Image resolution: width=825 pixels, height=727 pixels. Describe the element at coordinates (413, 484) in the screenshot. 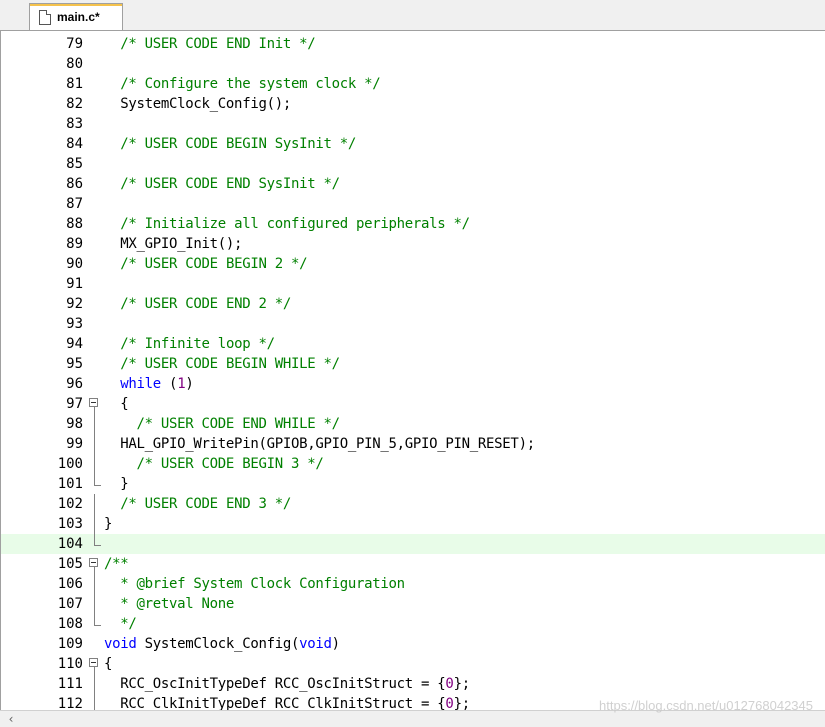

I see `code-line: 101 }` at that location.